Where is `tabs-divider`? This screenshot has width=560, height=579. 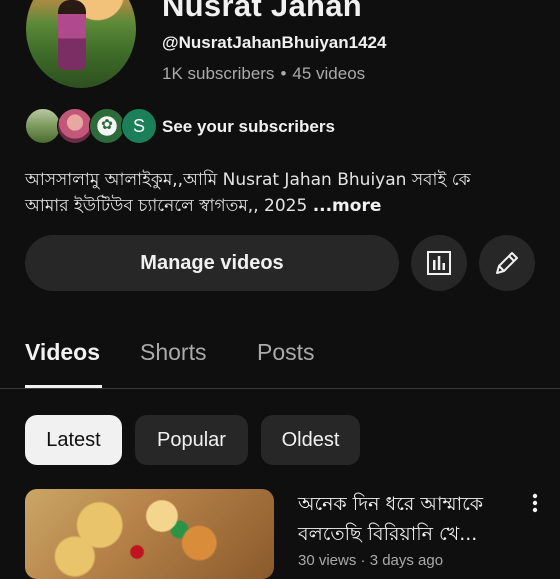
tabs-divider is located at coordinates (280, 388).